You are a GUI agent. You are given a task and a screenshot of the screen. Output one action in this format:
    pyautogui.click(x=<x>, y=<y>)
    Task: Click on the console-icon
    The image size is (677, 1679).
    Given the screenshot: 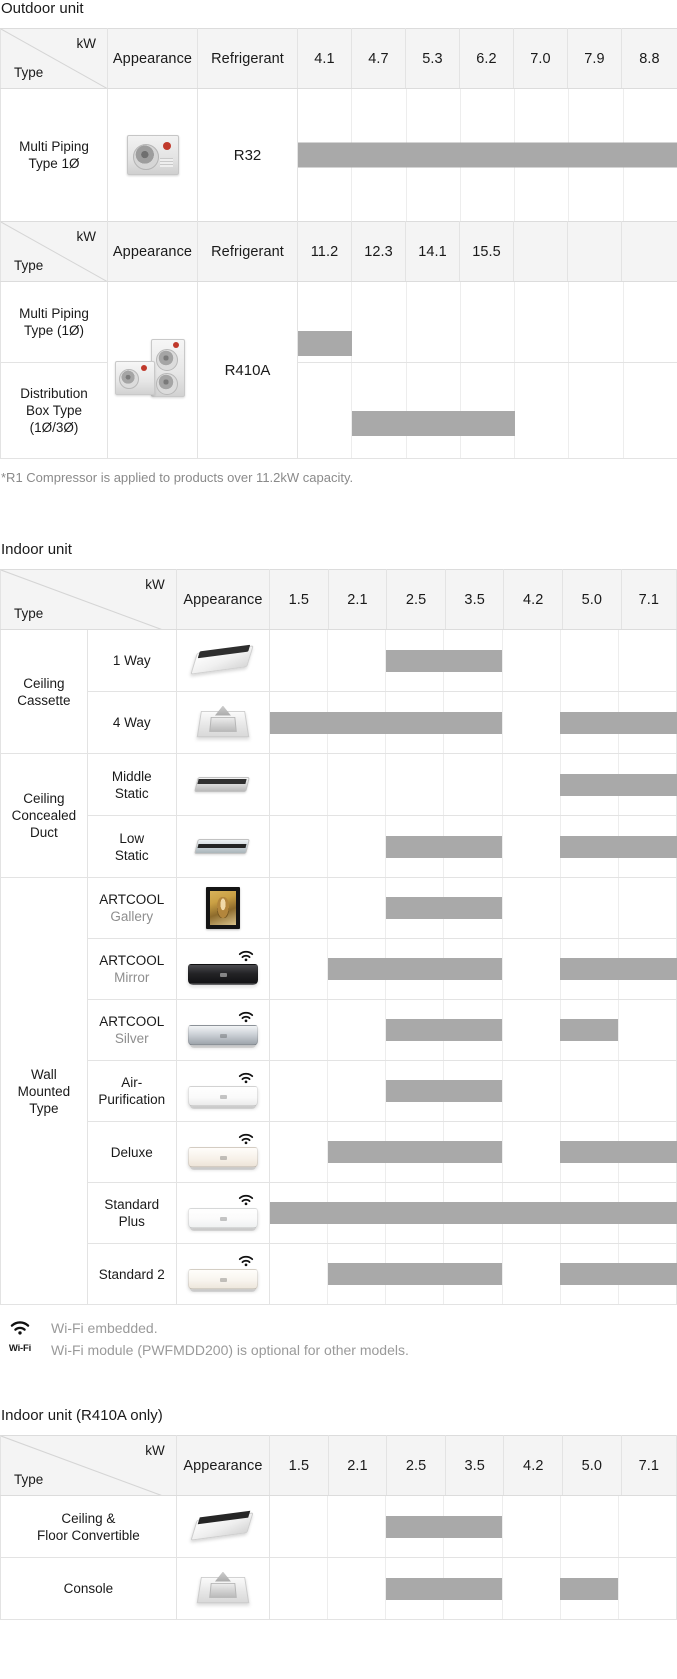 What is the action you would take?
    pyautogui.click(x=223, y=1589)
    